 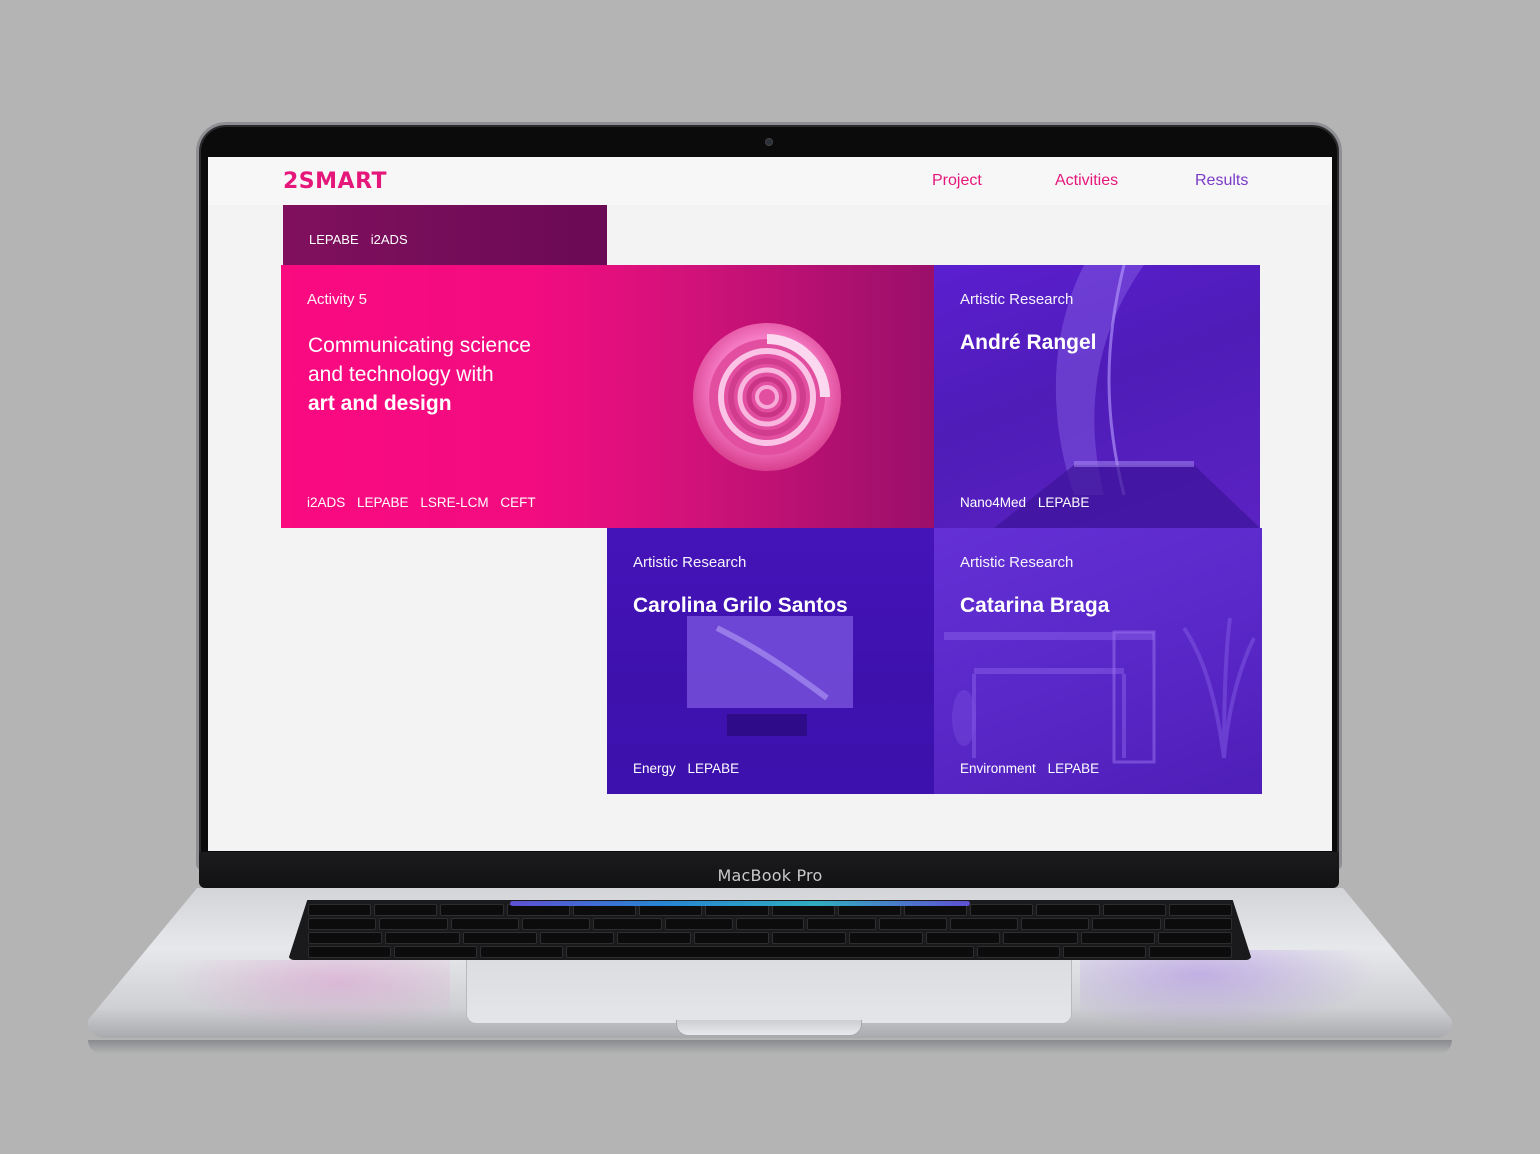 What do you see at coordinates (401, 374) in the screenshot?
I see `headline-line-2: and technology with` at bounding box center [401, 374].